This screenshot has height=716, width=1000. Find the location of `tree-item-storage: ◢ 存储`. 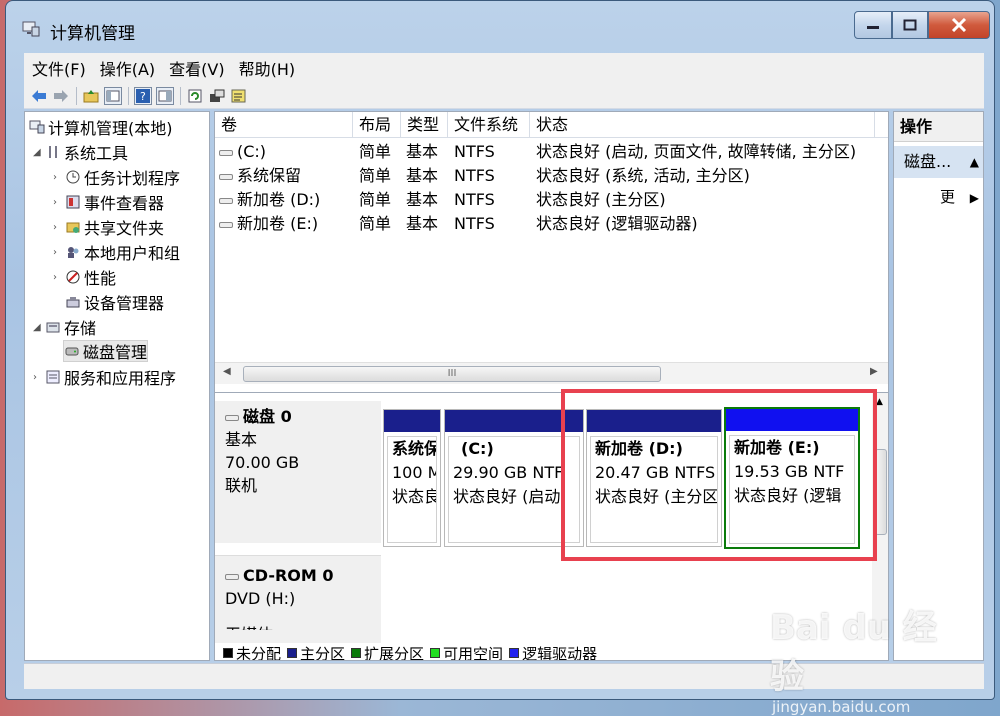

tree-item-storage: ◢ 存储 is located at coordinates (64, 327).